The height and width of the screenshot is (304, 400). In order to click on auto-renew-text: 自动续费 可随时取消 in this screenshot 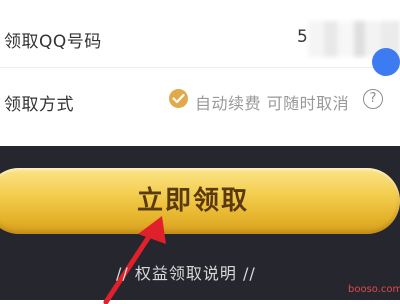, I will do `click(272, 103)`.